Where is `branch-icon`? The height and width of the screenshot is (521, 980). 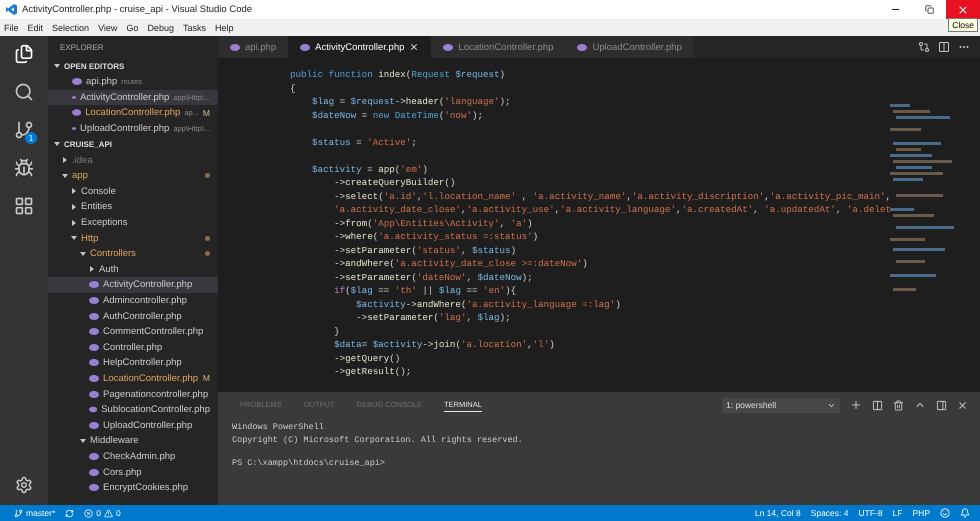
branch-icon is located at coordinates (18, 513).